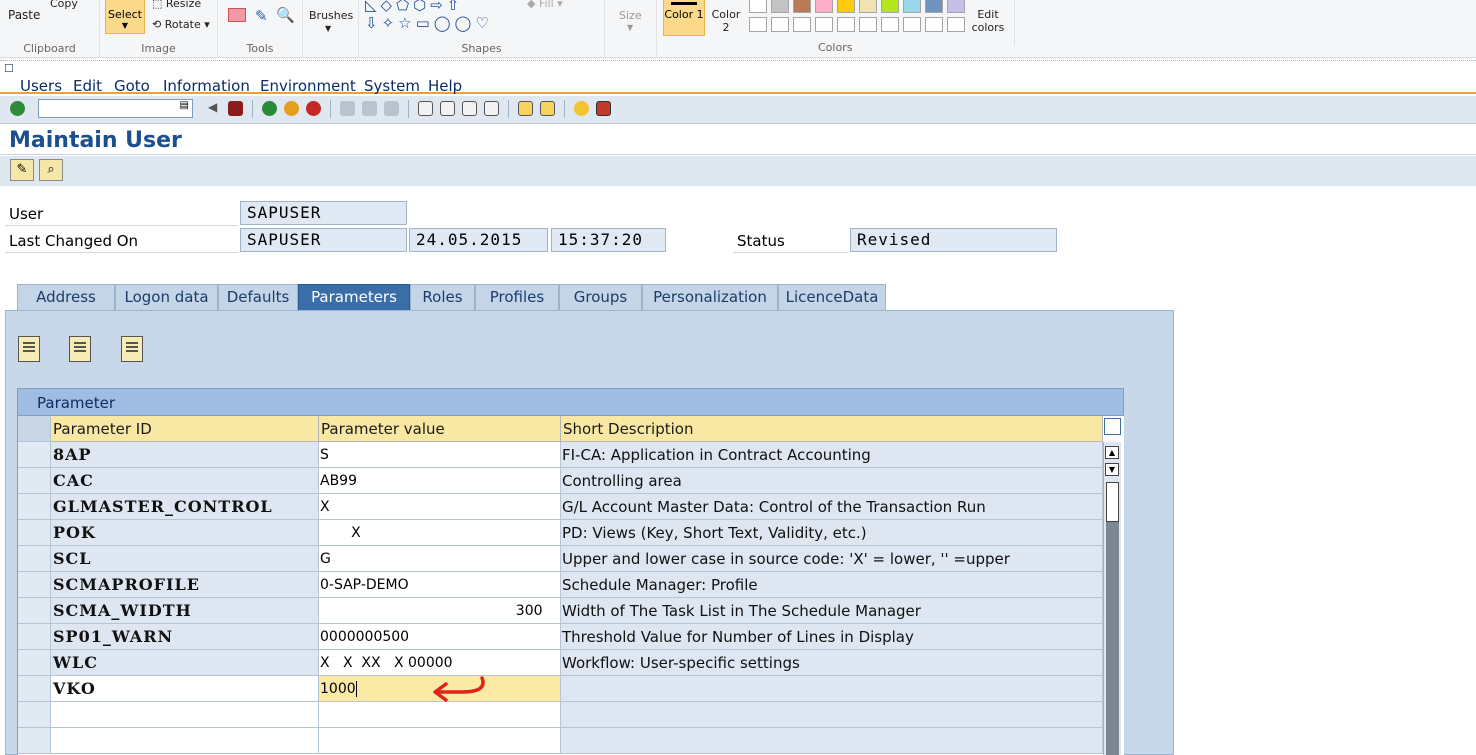 The width and height of the screenshot is (1476, 755). What do you see at coordinates (684, 18) in the screenshot?
I see `color1-button: Color 1` at bounding box center [684, 18].